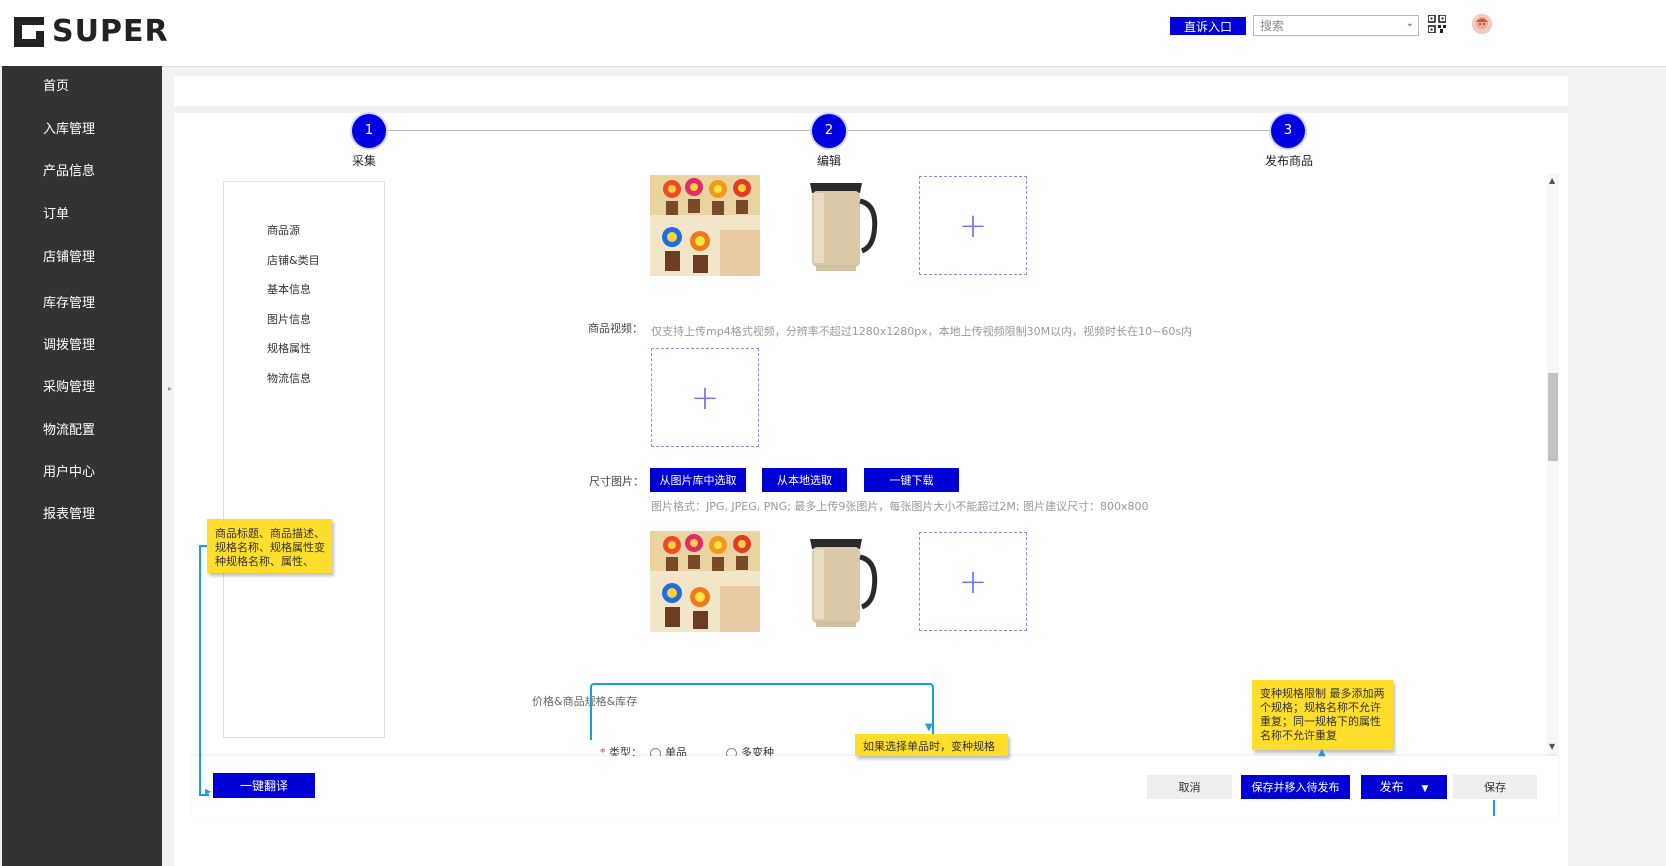 This screenshot has height=866, width=1666. What do you see at coordinates (1437, 24) in the screenshot?
I see `qr-code-icon` at bounding box center [1437, 24].